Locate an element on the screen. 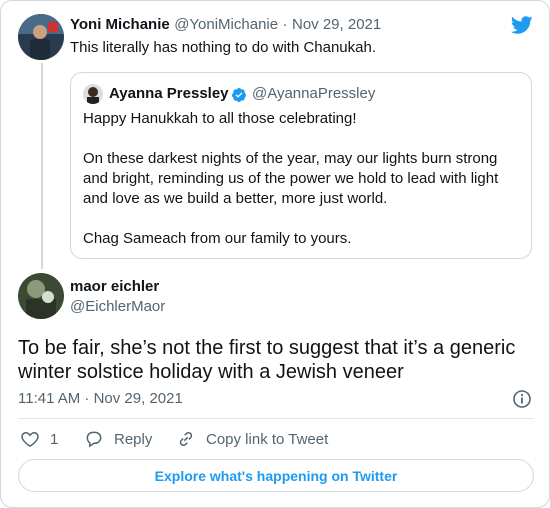 This screenshot has height=508, width=550. author-handle: @YoniMichanie is located at coordinates (226, 24).